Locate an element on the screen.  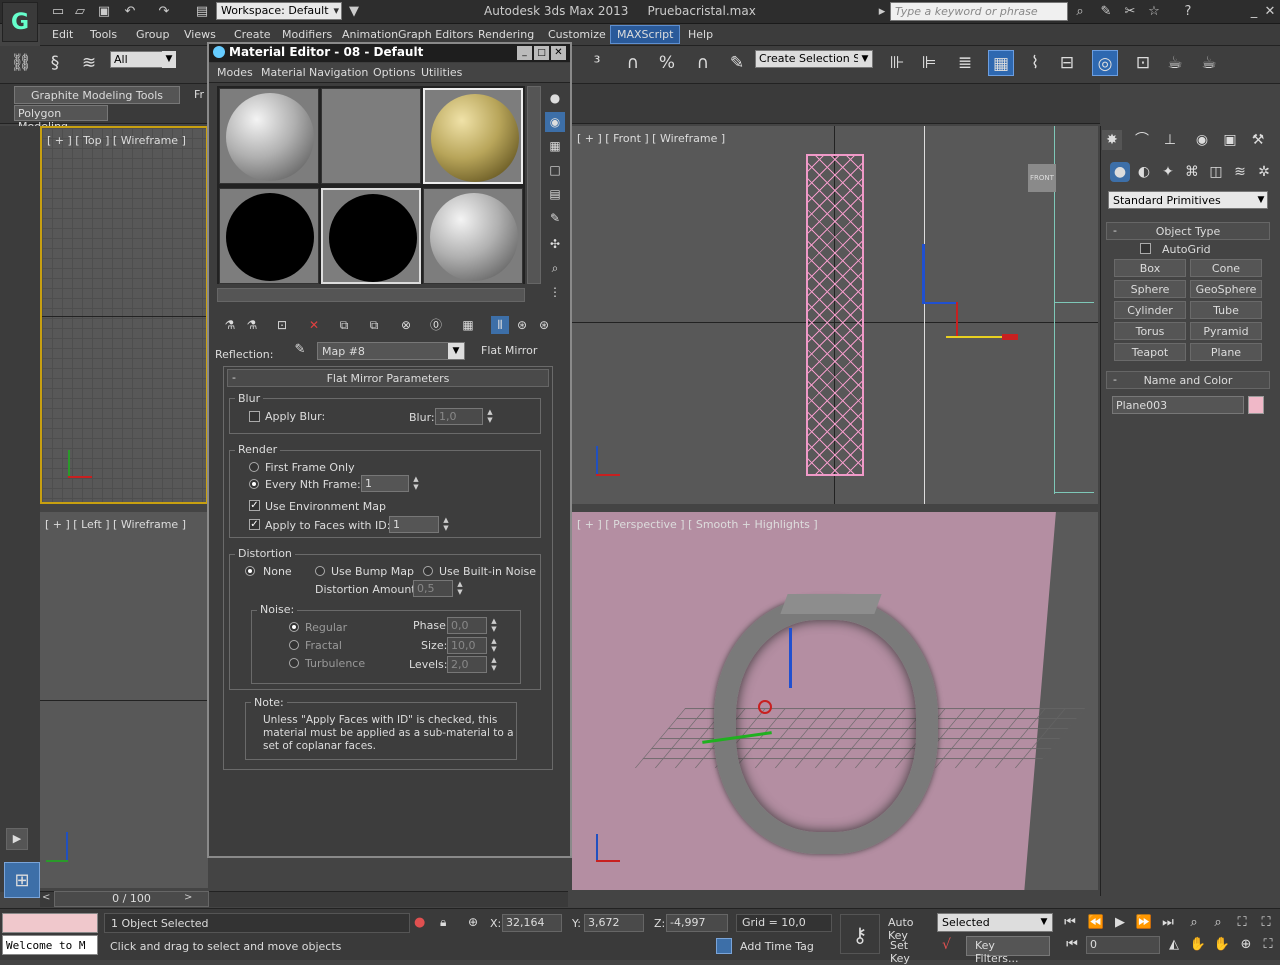
search-input: Type a keyword or phrase is located at coordinates (979, 11).